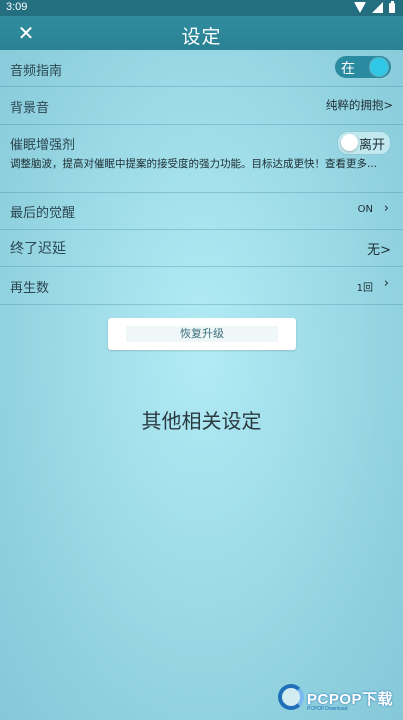  Describe the element at coordinates (36, 71) in the screenshot. I see `audio-guide-label: 音频指南` at that location.